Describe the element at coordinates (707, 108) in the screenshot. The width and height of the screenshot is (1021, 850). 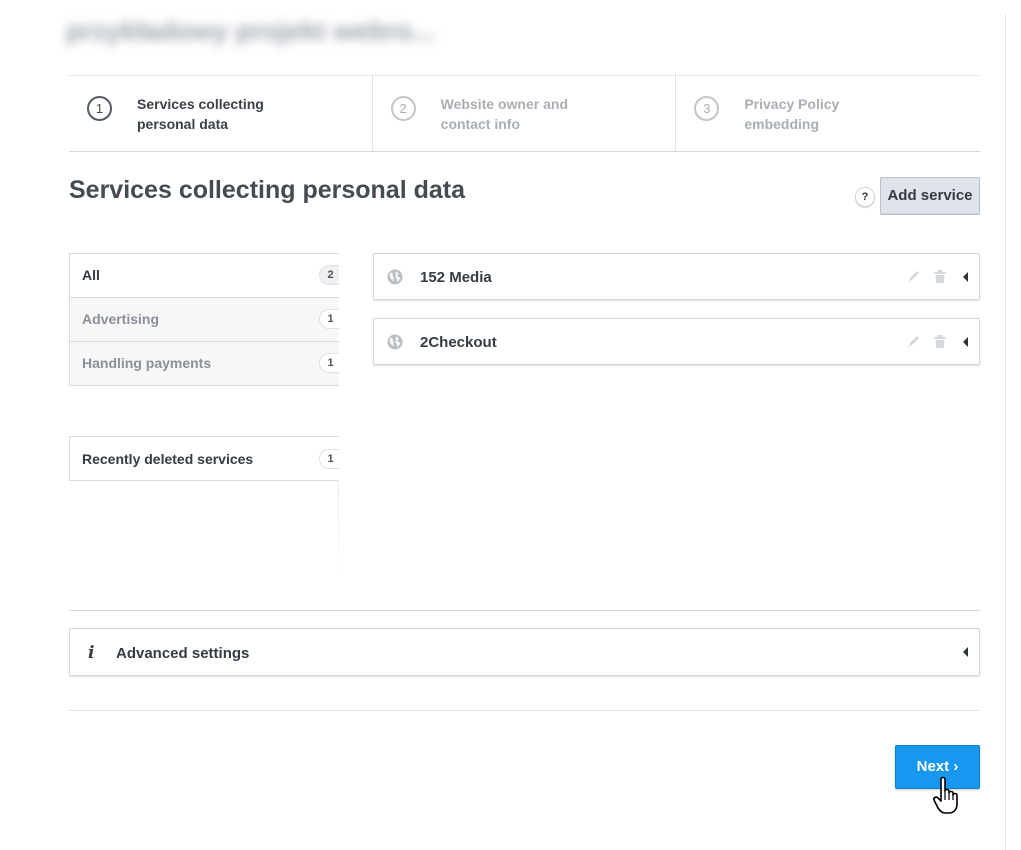
I see `step-number-3: 3` at that location.